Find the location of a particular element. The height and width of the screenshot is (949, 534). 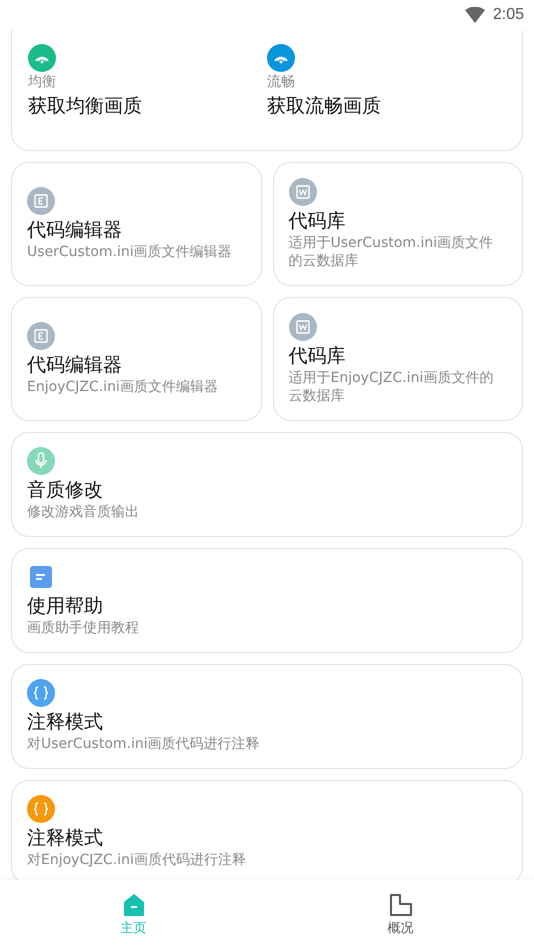

clock-time: 2:05 is located at coordinates (508, 15).